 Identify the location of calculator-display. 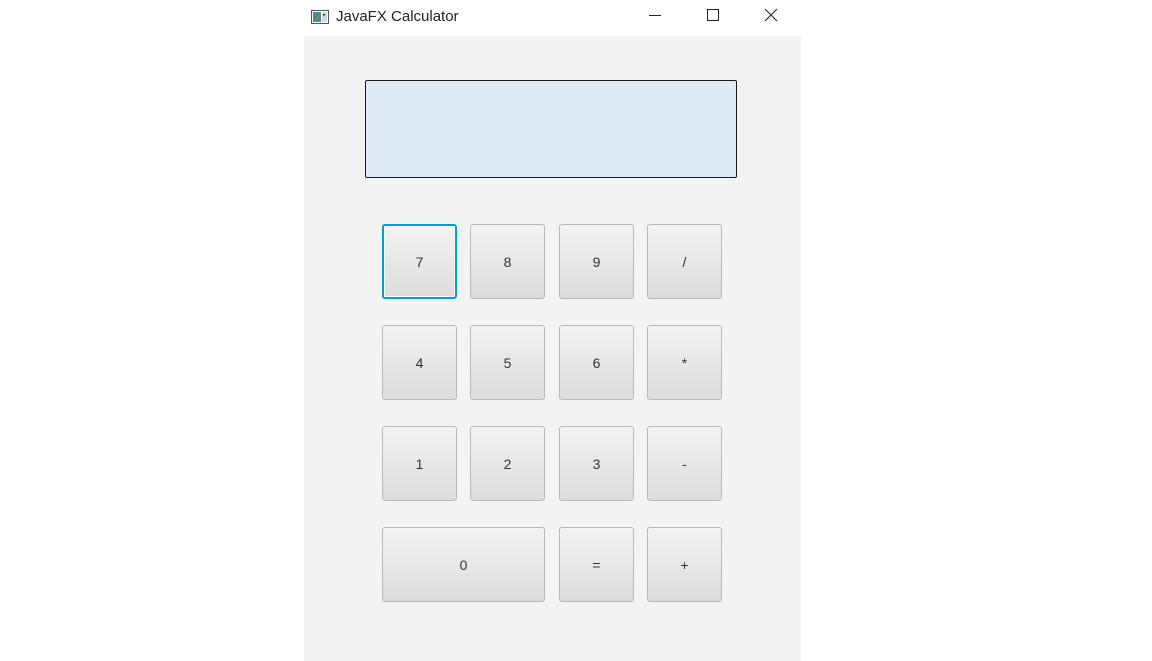
(551, 129).